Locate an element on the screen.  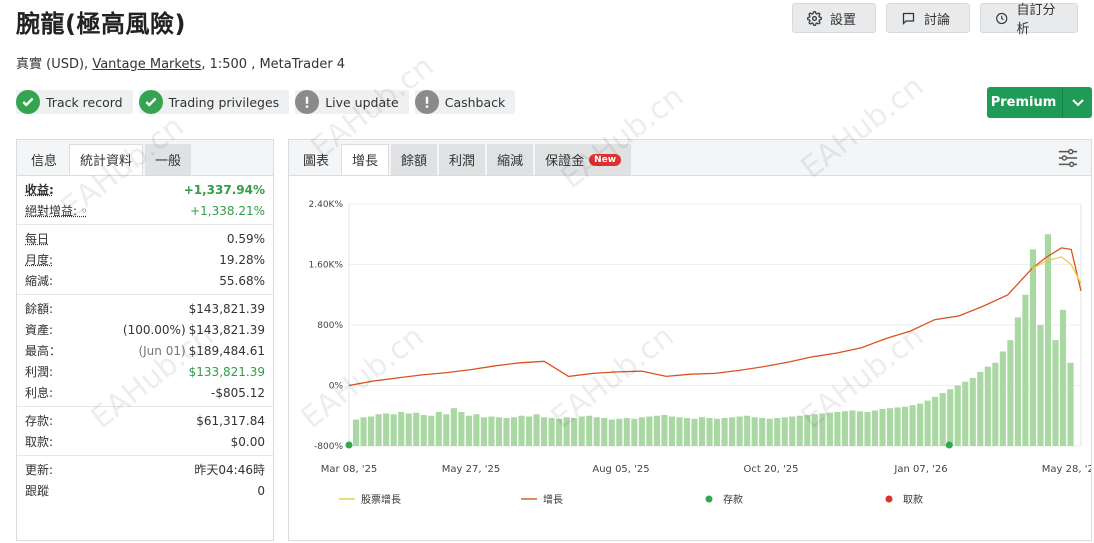
badge-trading-privileges: Trading privileges is located at coordinates (214, 102).